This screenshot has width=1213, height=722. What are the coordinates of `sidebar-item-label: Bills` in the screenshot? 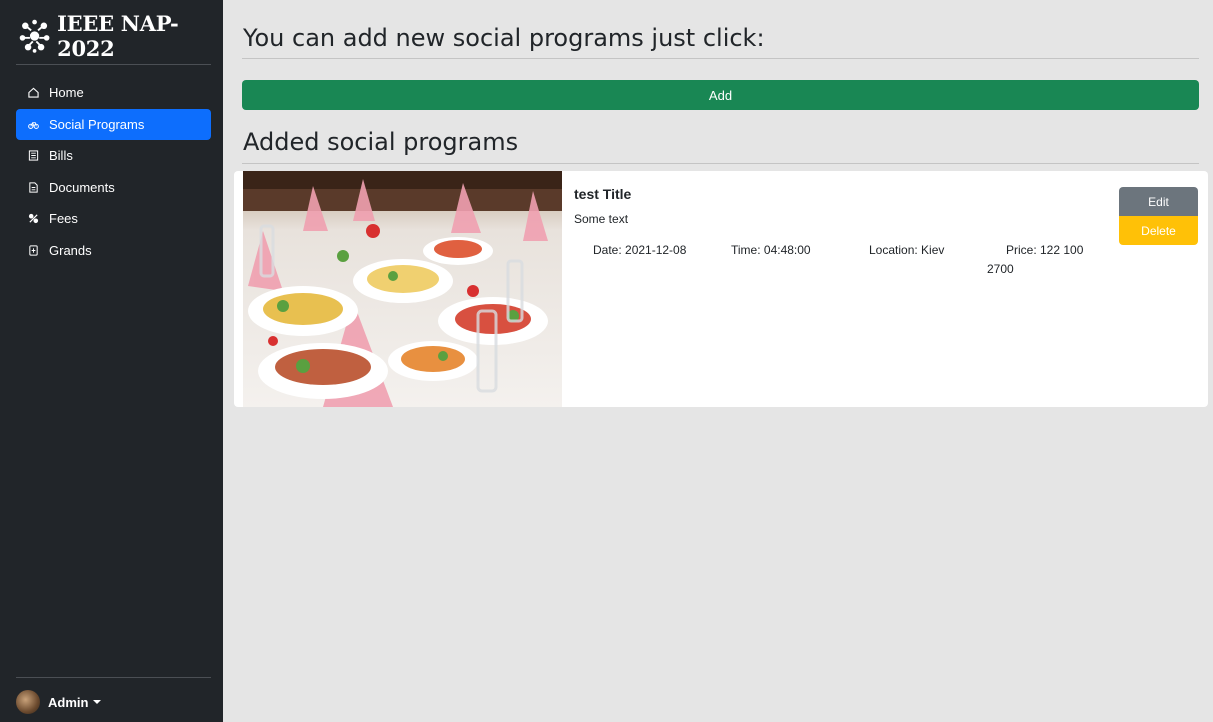 It's located at (61, 156).